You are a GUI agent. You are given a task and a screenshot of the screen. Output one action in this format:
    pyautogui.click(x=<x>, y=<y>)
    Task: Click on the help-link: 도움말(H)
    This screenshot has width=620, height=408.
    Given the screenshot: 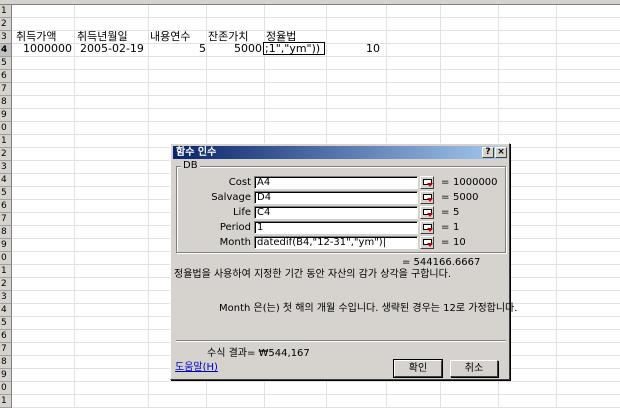 What is the action you would take?
    pyautogui.click(x=196, y=368)
    